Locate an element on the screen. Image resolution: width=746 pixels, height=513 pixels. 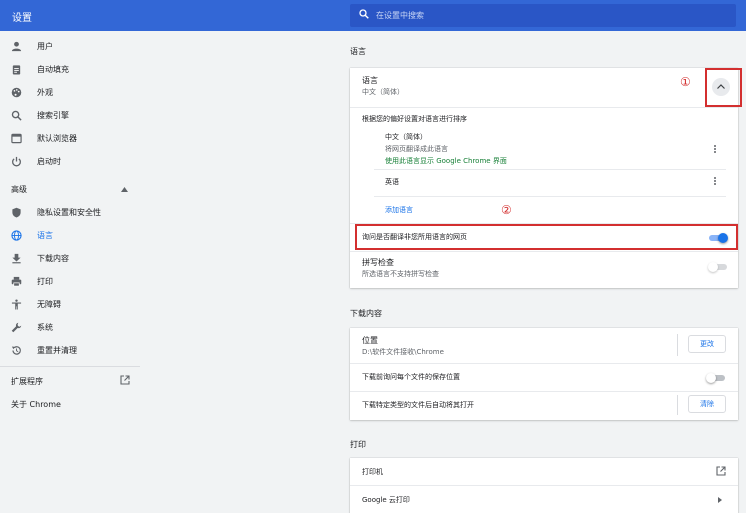
sidebar-item-search-engine: 搜索引擎 is located at coordinates (70, 115).